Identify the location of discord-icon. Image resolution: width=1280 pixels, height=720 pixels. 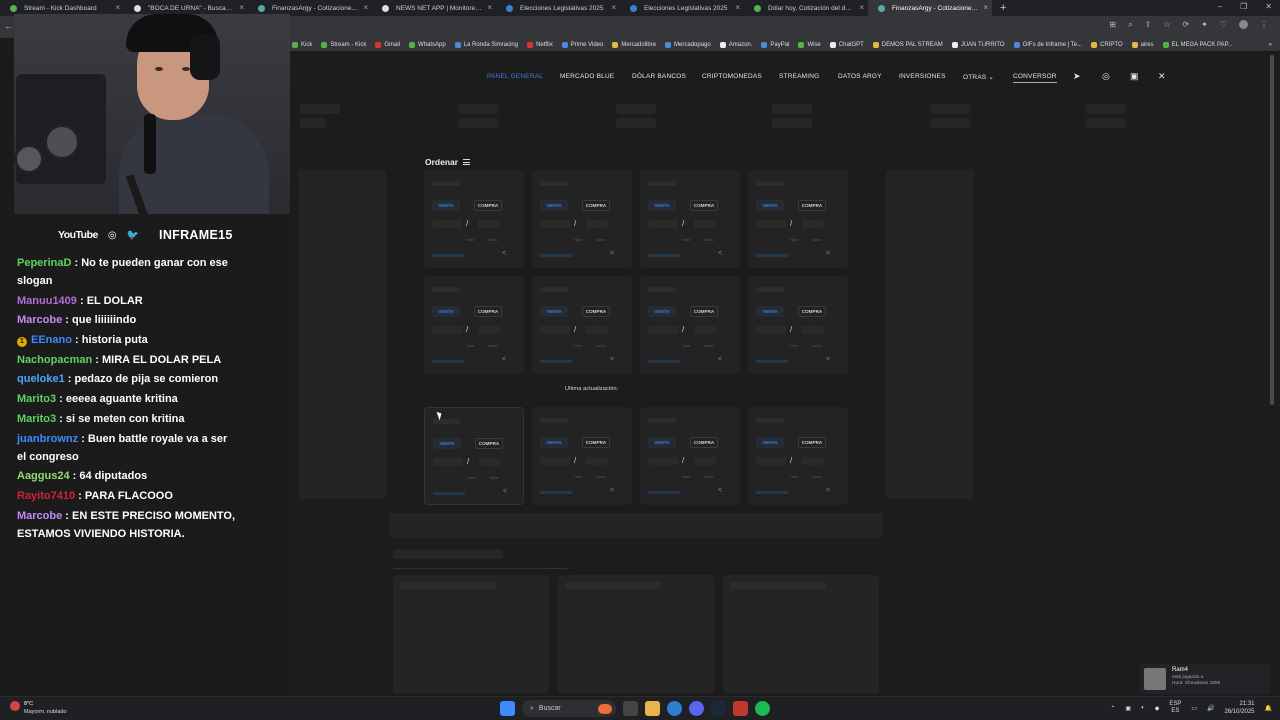
(696, 708).